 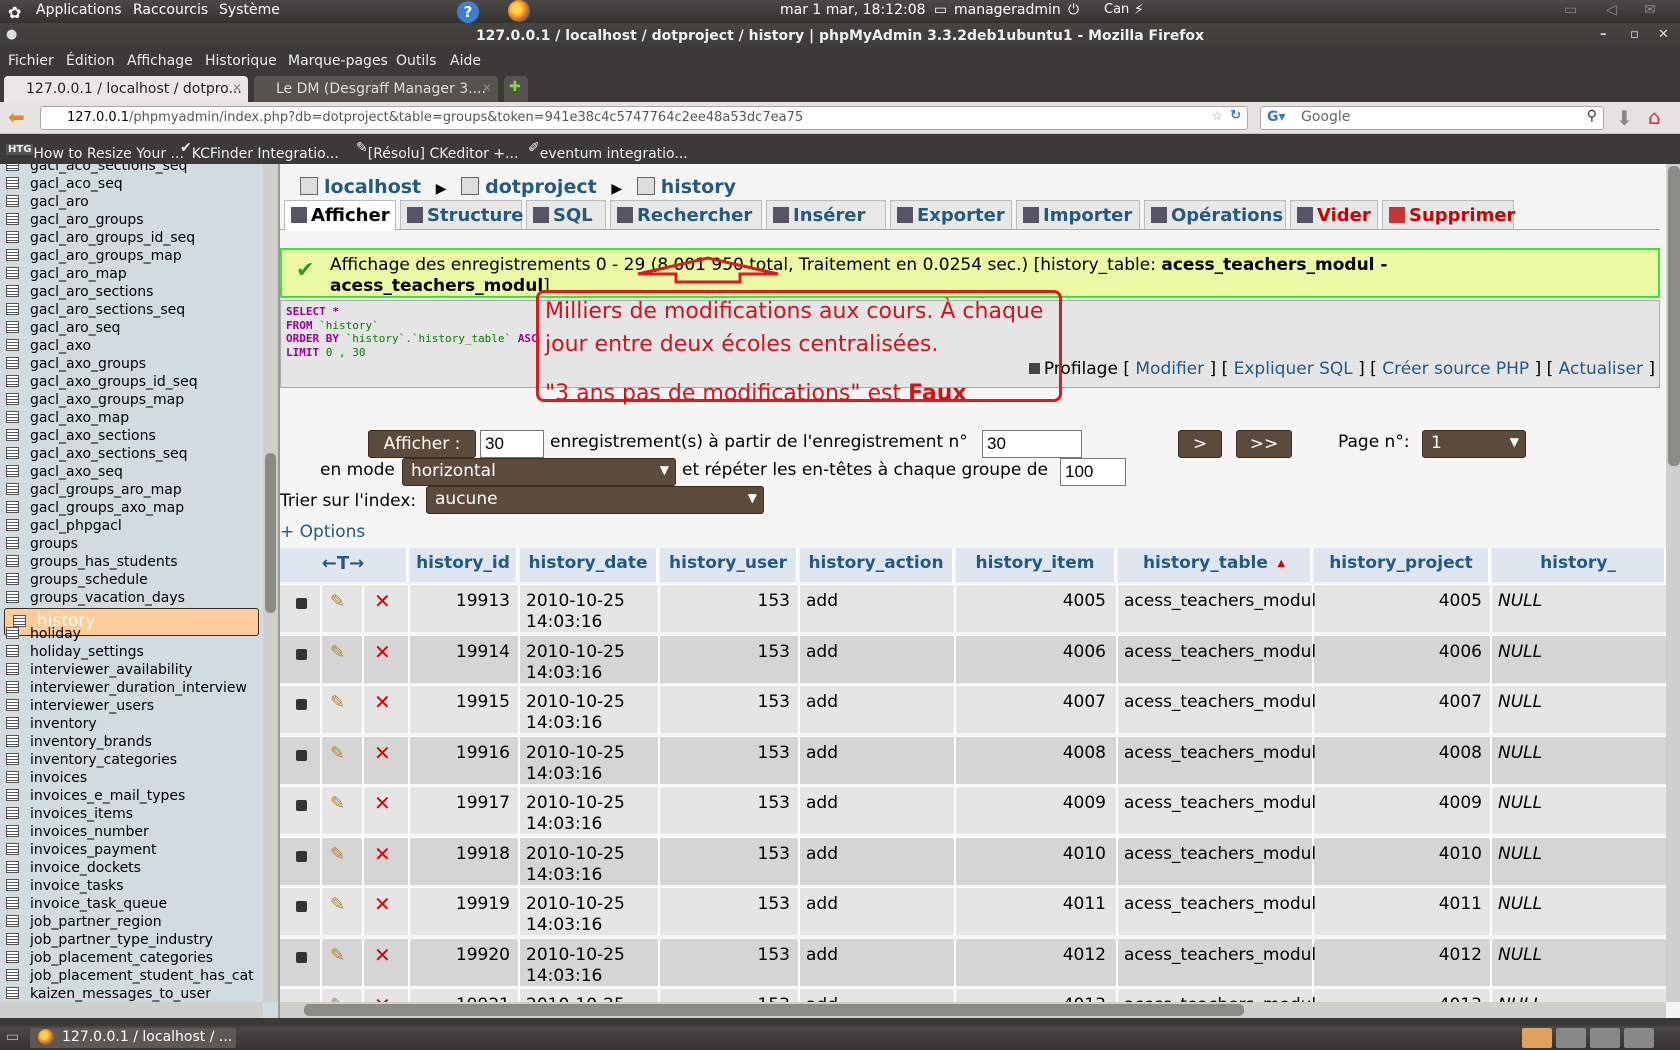 I want to click on show-desktop-icon: ▭, so click(x=12, y=1037).